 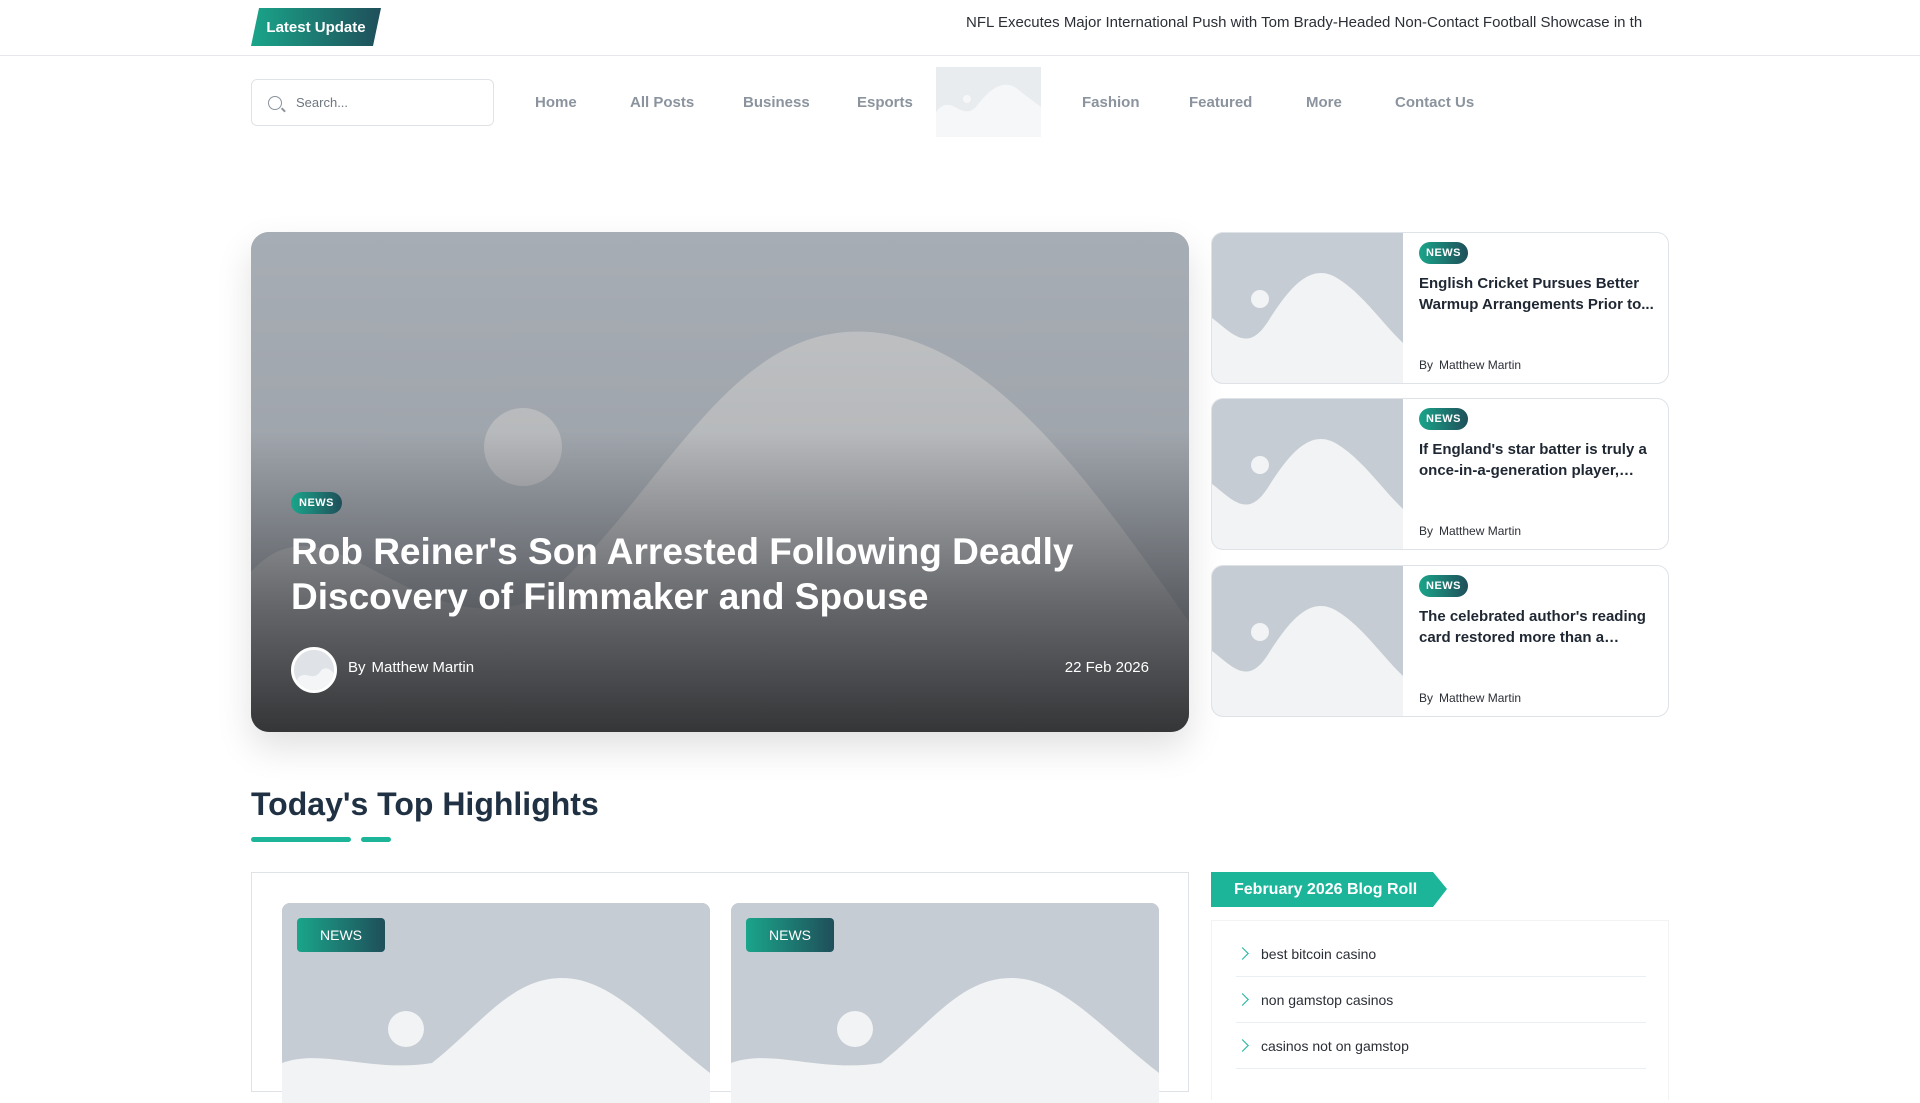 I want to click on blog-roll-link-label: casinos not on gamstop, so click(x=1335, y=1046).